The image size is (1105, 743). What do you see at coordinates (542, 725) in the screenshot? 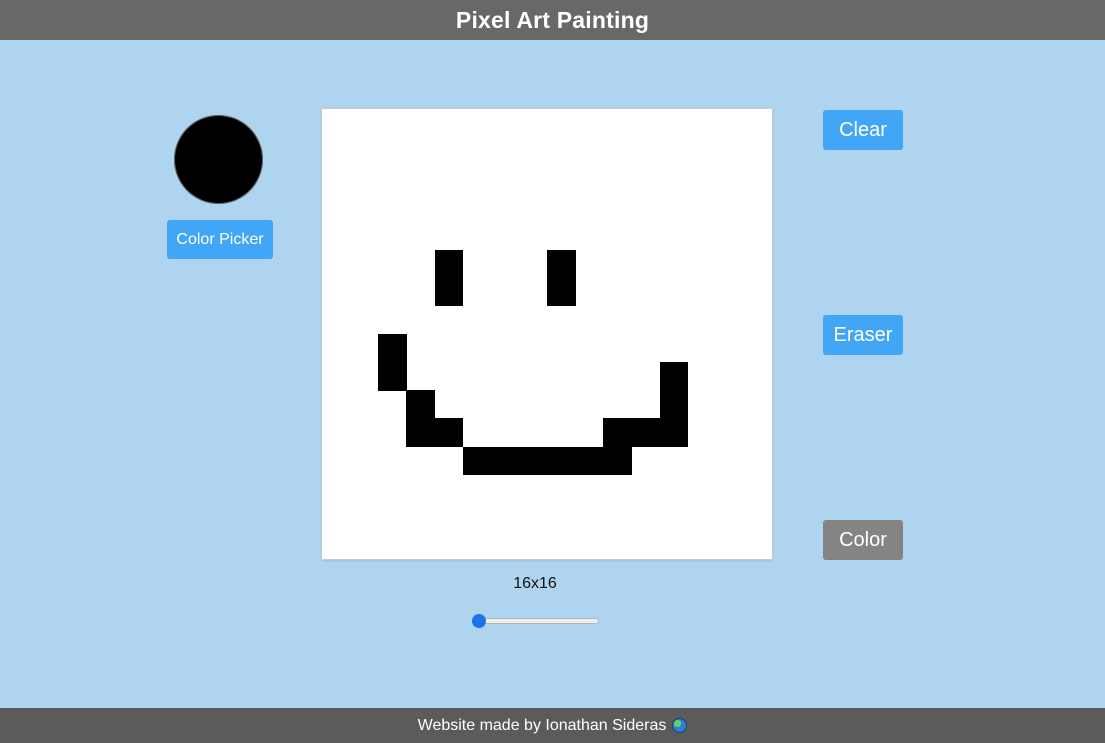
I see `footer-text: Website made by Ionathan Sideras` at bounding box center [542, 725].